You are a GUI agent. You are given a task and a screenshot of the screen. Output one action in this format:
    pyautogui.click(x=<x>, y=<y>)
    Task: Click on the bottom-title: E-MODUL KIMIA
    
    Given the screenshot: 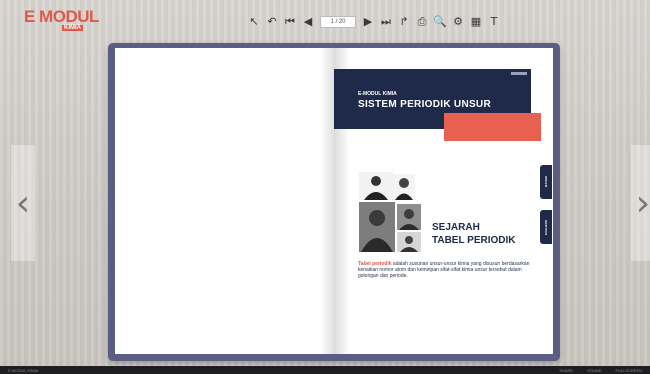 What is the action you would take?
    pyautogui.click(x=23, y=370)
    